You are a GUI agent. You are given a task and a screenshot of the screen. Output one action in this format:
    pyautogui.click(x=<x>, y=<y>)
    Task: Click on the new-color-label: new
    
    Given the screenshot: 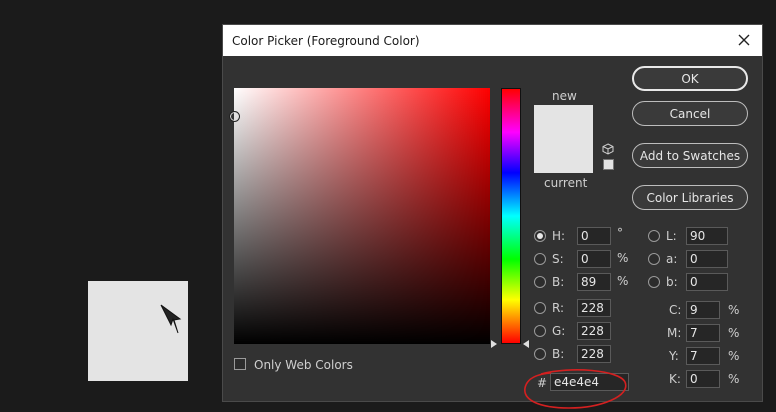 What is the action you would take?
    pyautogui.click(x=564, y=96)
    